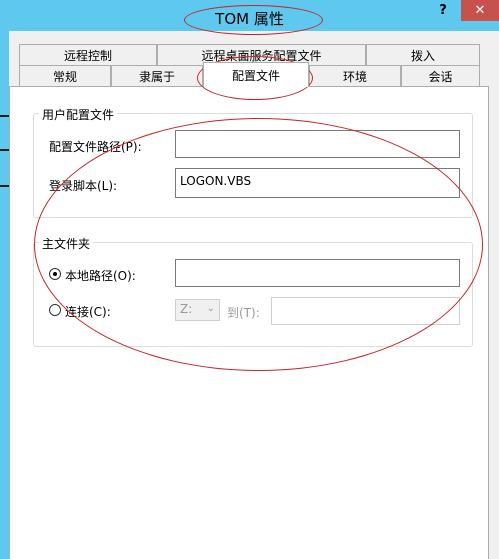 The height and width of the screenshot is (559, 499). Describe the element at coordinates (66, 243) in the screenshot. I see `home-folder-group-title: 主文件夹` at that location.